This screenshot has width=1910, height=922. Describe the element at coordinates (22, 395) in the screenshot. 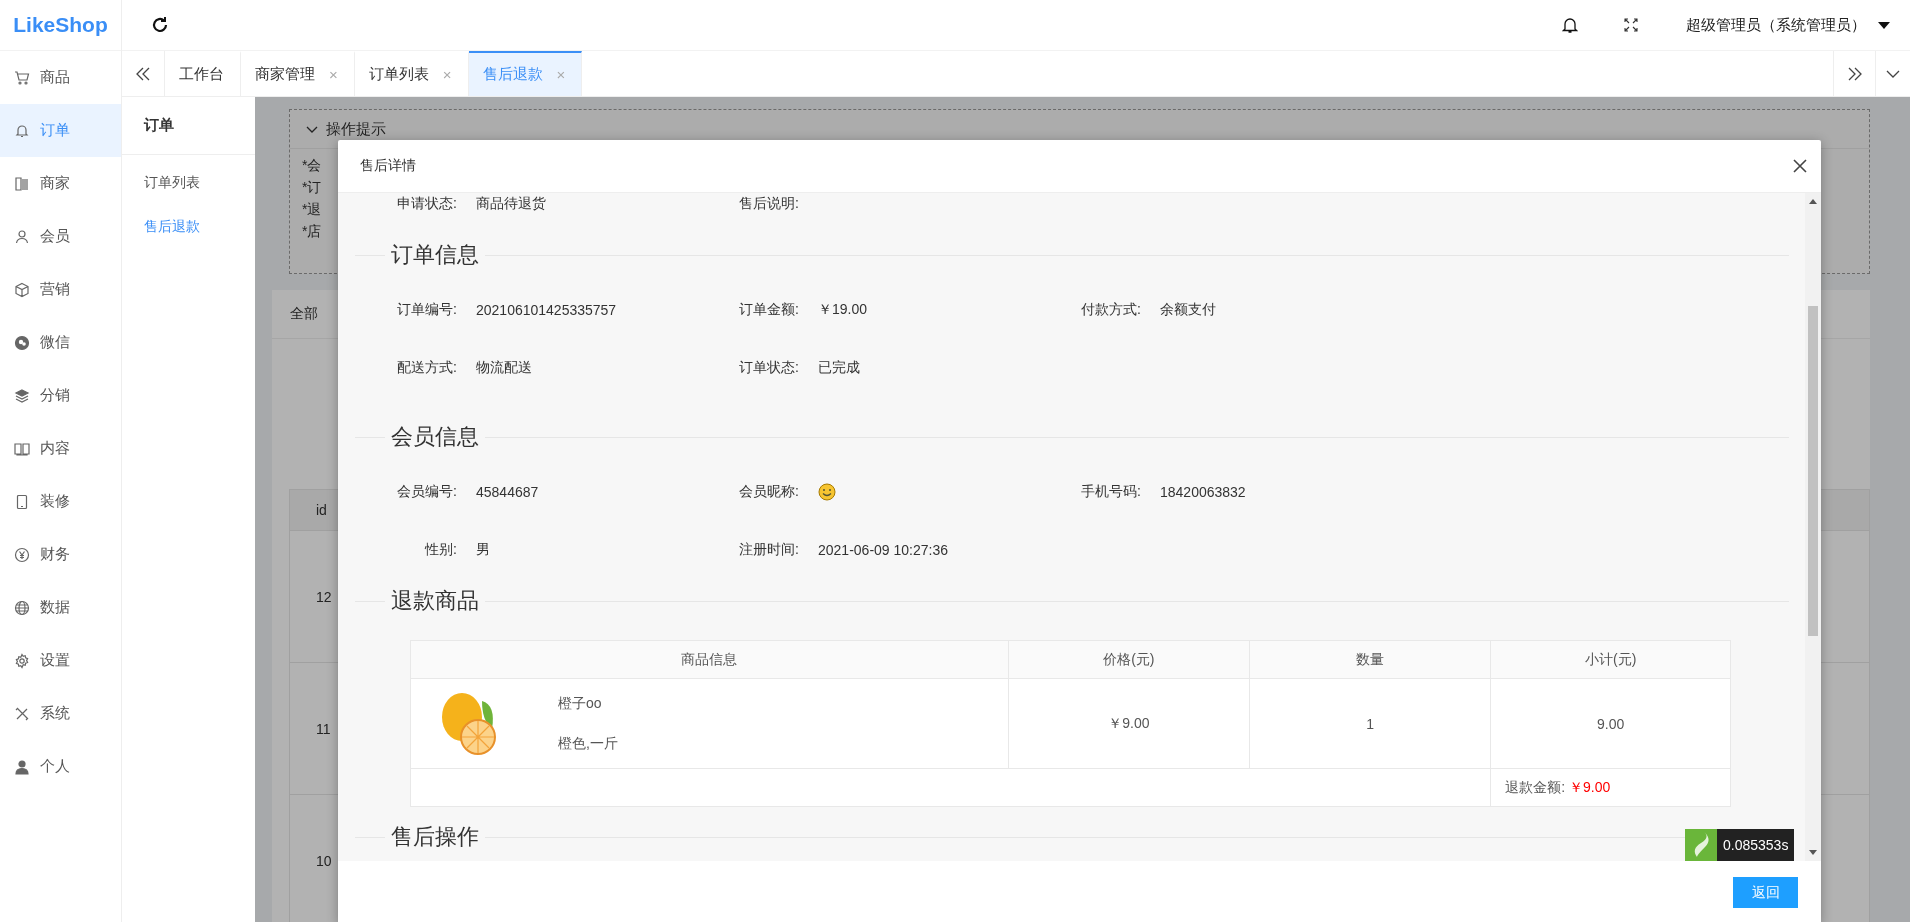

I see `layers-icon` at that location.